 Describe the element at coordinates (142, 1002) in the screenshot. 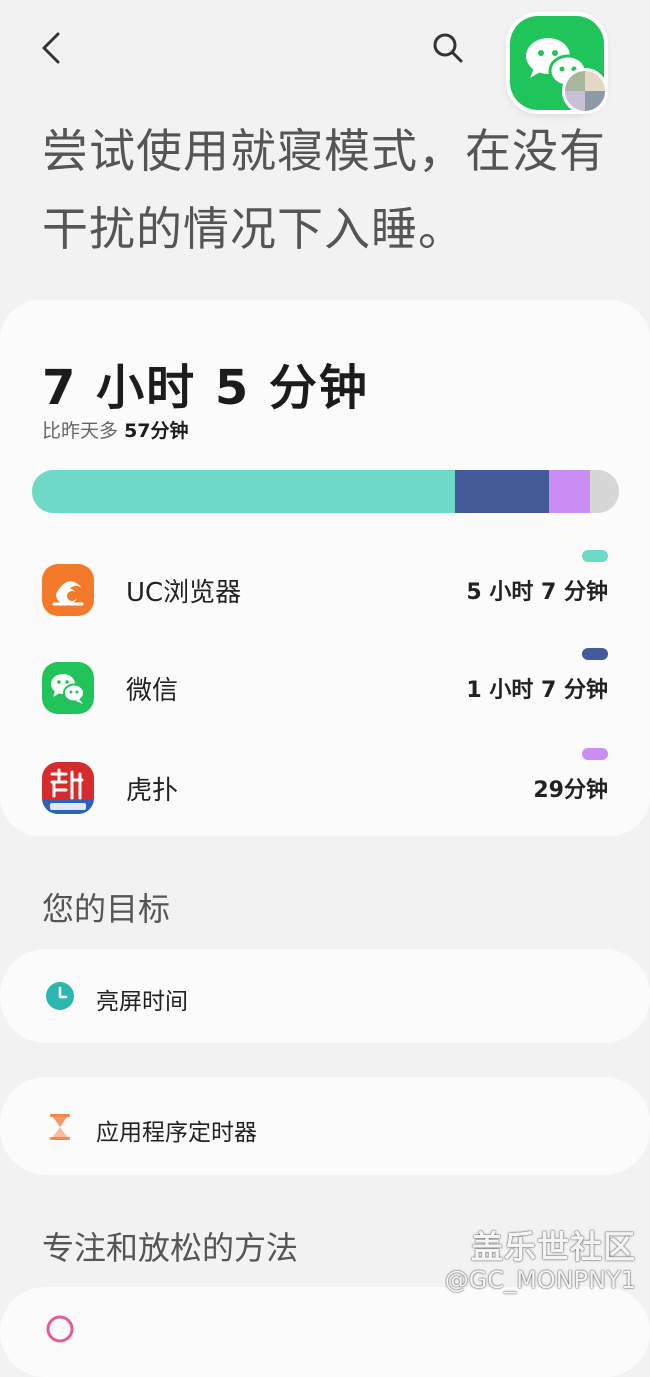

I see `goal-label: 亮屏时间` at that location.